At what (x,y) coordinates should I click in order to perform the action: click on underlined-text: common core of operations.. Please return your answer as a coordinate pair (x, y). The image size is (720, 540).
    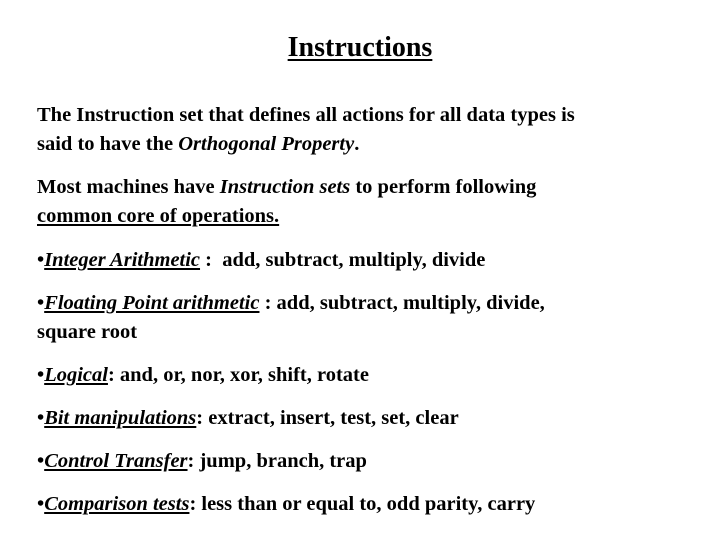
    Looking at the image, I should click on (158, 216).